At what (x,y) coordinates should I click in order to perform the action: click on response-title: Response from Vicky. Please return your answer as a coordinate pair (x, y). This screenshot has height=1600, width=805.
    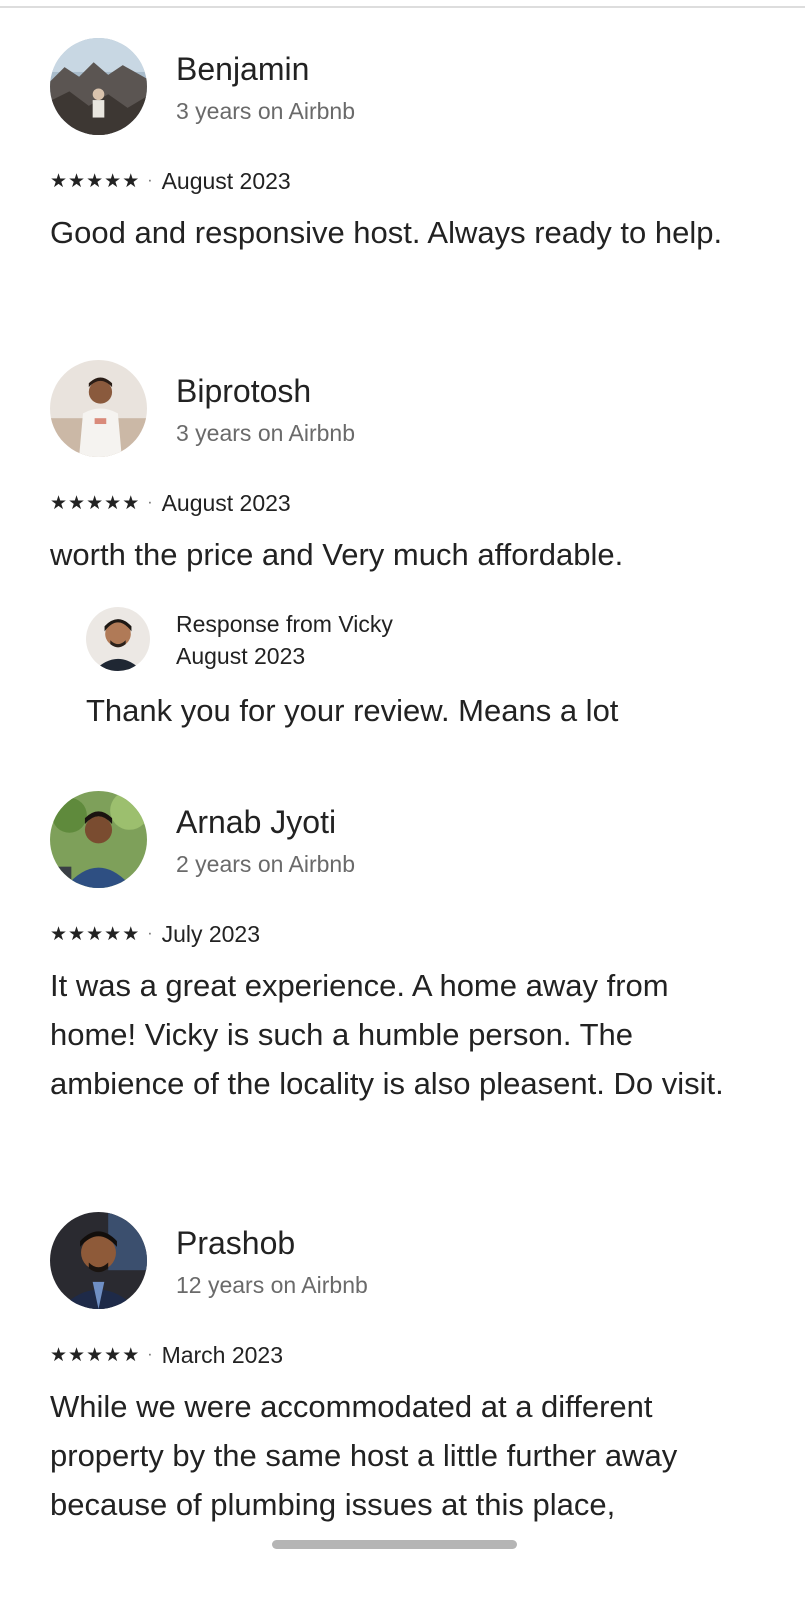
    Looking at the image, I should click on (284, 624).